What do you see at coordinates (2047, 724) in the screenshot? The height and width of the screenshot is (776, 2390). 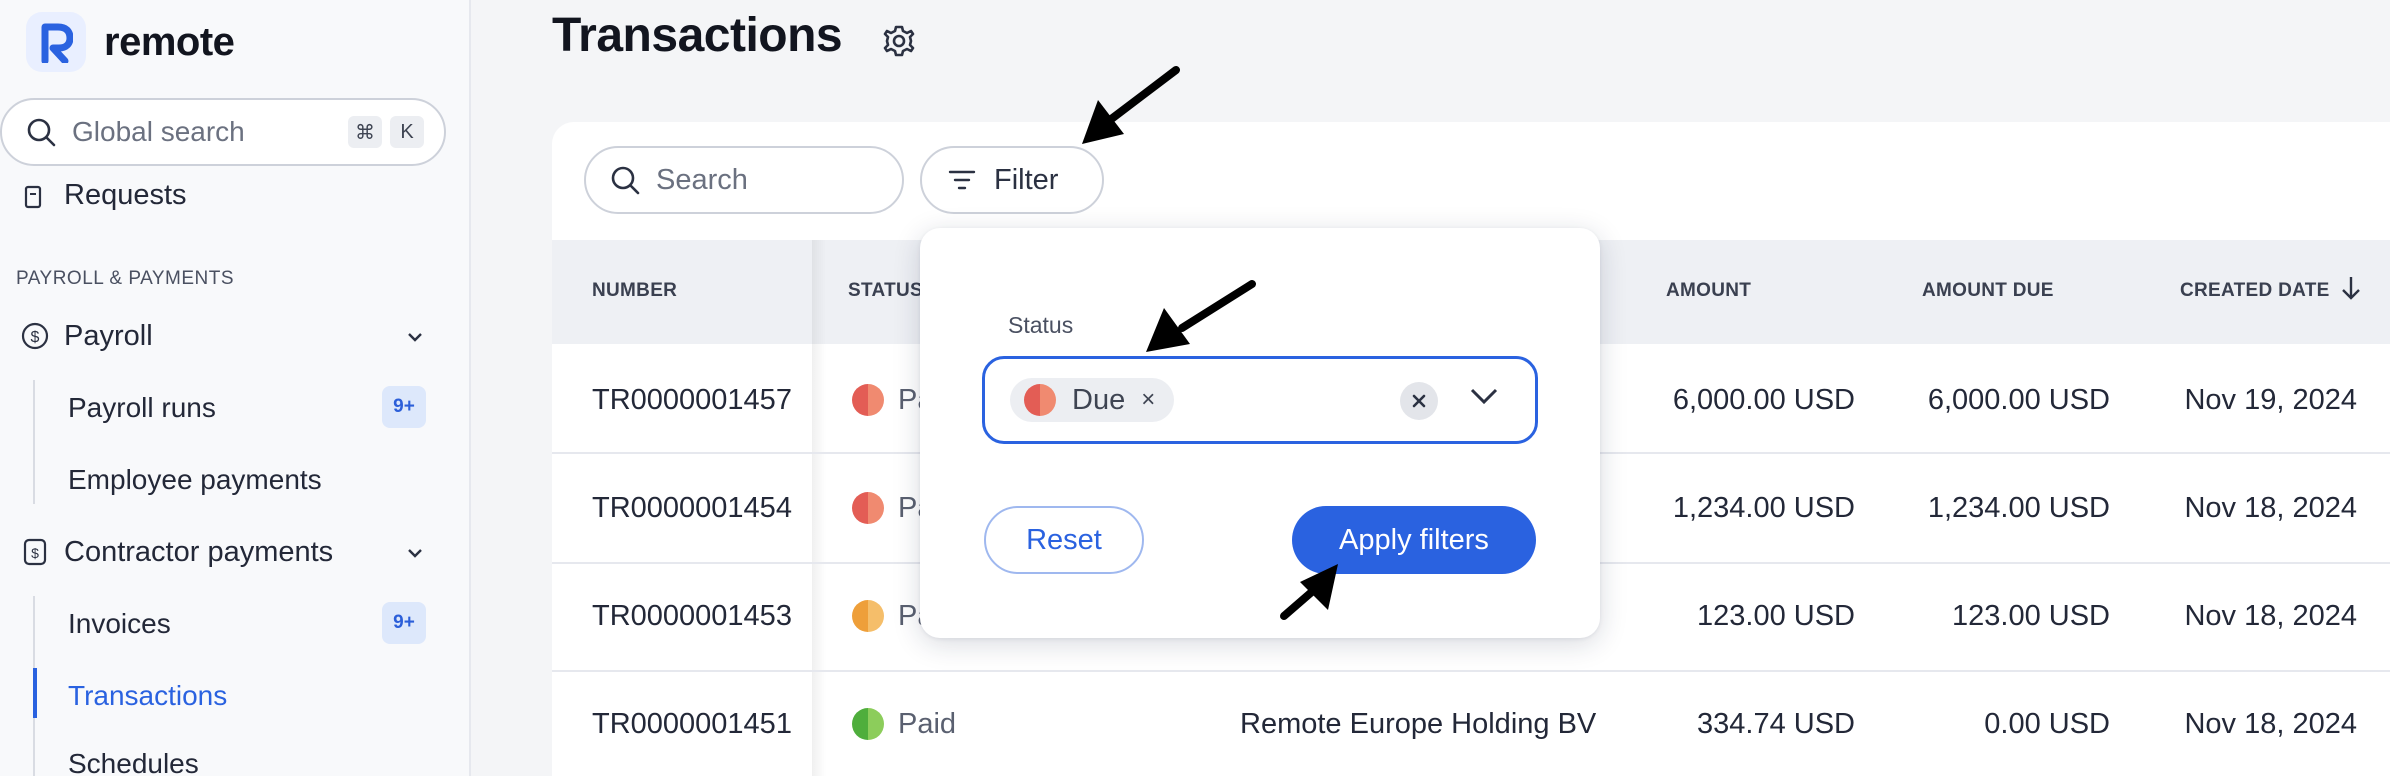 I see `cell-amount-due: 0.00 USD` at bounding box center [2047, 724].